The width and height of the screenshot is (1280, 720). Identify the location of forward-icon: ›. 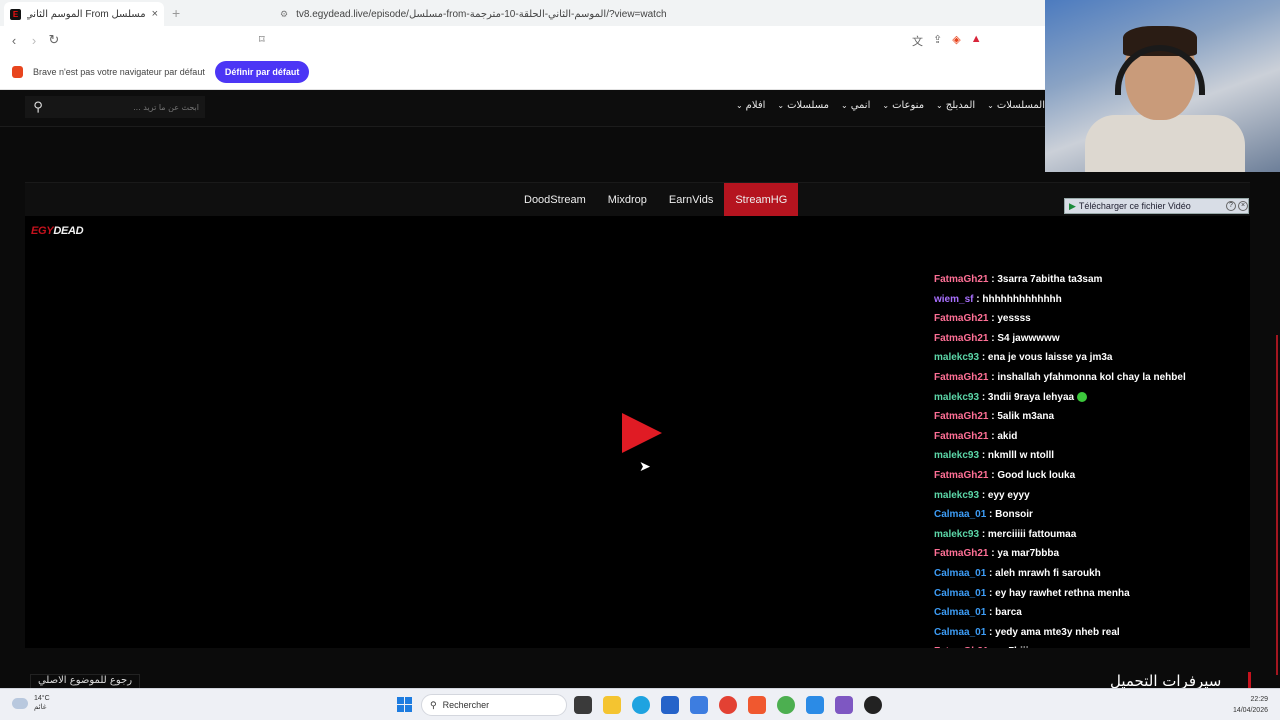
(34, 40).